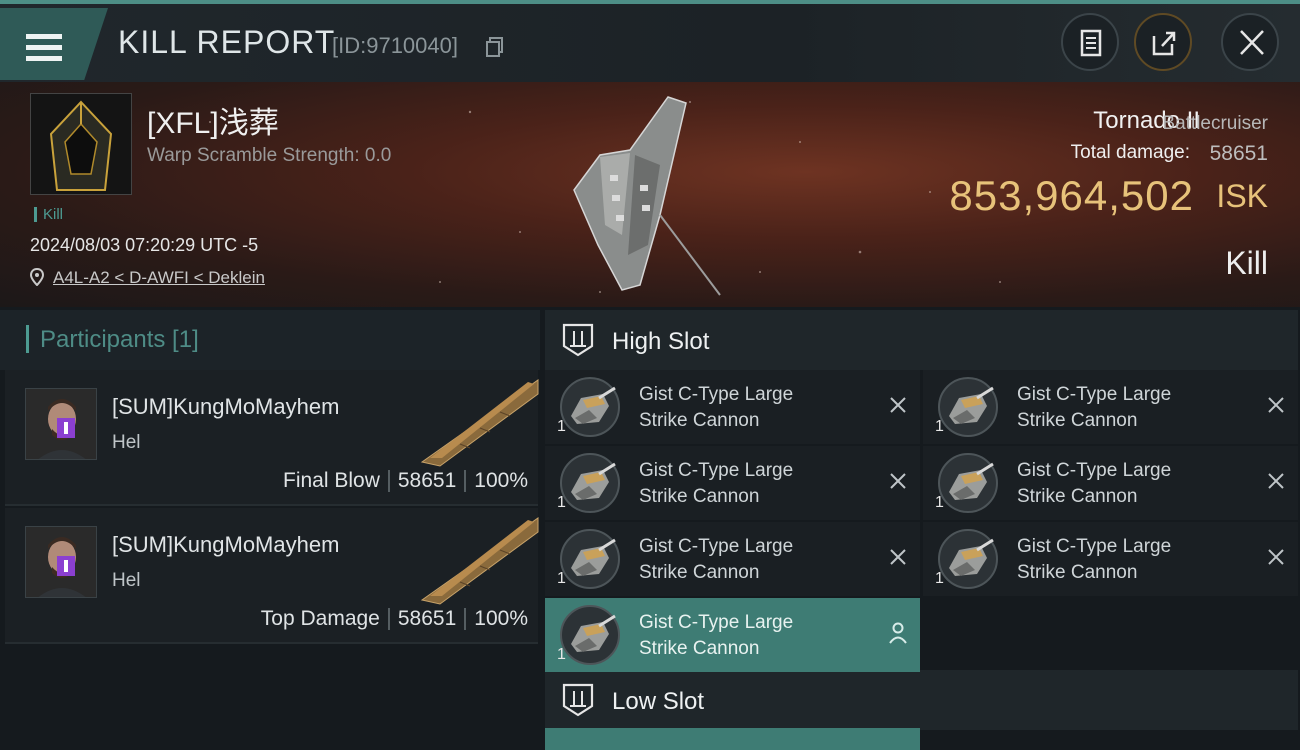 The height and width of the screenshot is (750, 1300). I want to click on menu-icon, so click(44, 48).